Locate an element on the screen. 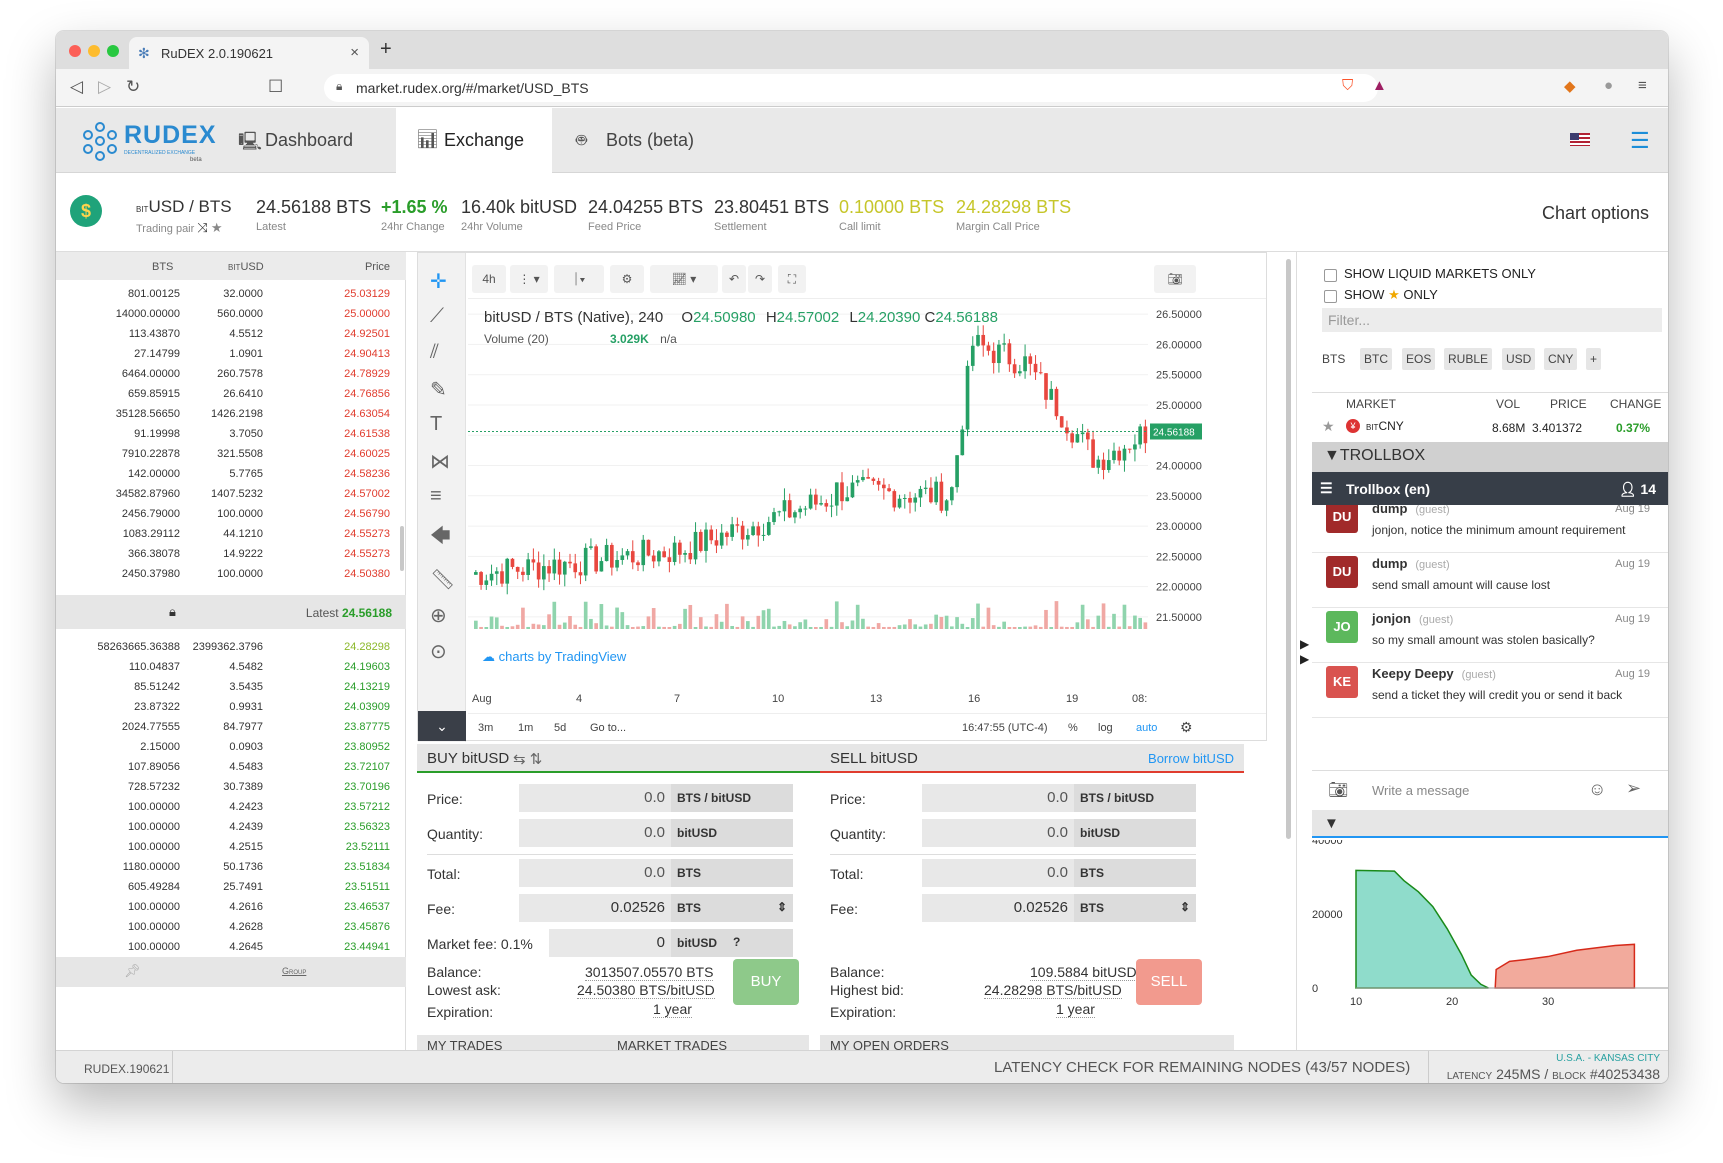 This screenshot has width=1723, height=1163. ask-row: 34582.87960 1407.5232 24.57002 is located at coordinates (231, 493).